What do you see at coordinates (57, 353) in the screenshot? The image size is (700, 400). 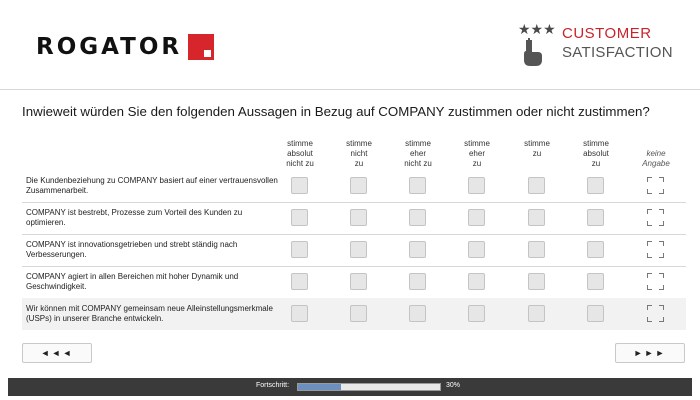 I see `back-button: ◄◄◄` at bounding box center [57, 353].